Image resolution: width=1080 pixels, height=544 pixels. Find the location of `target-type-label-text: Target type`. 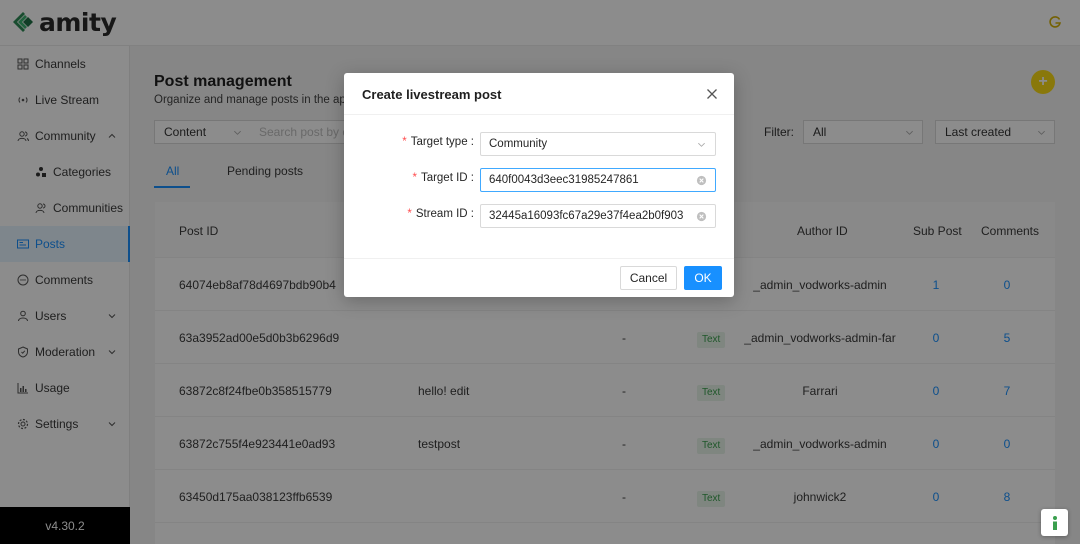

target-type-label-text: Target type is located at coordinates (439, 142).